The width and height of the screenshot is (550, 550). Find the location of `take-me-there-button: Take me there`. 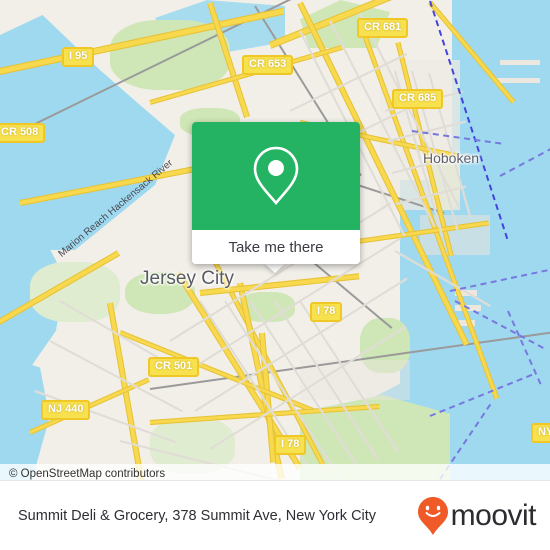

take-me-there-button: Take me there is located at coordinates (276, 247).